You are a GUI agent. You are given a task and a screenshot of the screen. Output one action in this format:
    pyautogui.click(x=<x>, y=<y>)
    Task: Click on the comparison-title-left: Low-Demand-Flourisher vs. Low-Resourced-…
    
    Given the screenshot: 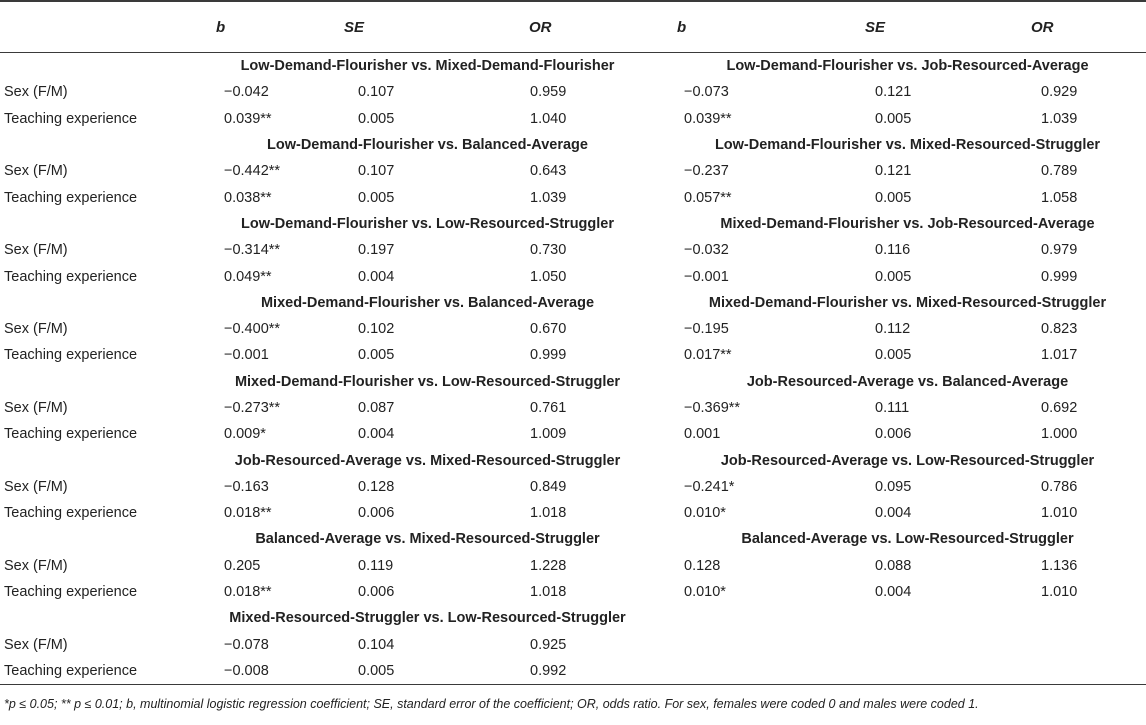 What is the action you would take?
    pyautogui.click(x=427, y=223)
    